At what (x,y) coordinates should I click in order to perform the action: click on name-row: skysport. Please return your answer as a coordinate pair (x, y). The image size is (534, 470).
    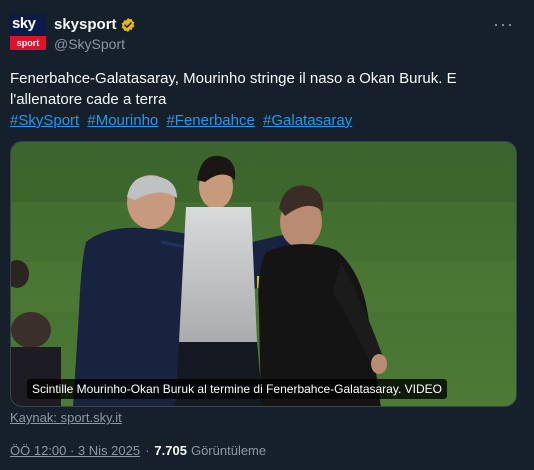
    Looking at the image, I should click on (95, 24).